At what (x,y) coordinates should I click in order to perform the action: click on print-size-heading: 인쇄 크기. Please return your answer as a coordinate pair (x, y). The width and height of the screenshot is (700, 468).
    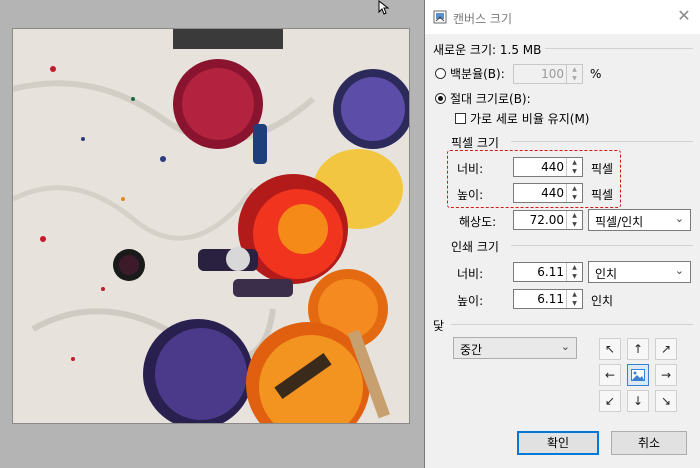
    Looking at the image, I should click on (475, 247).